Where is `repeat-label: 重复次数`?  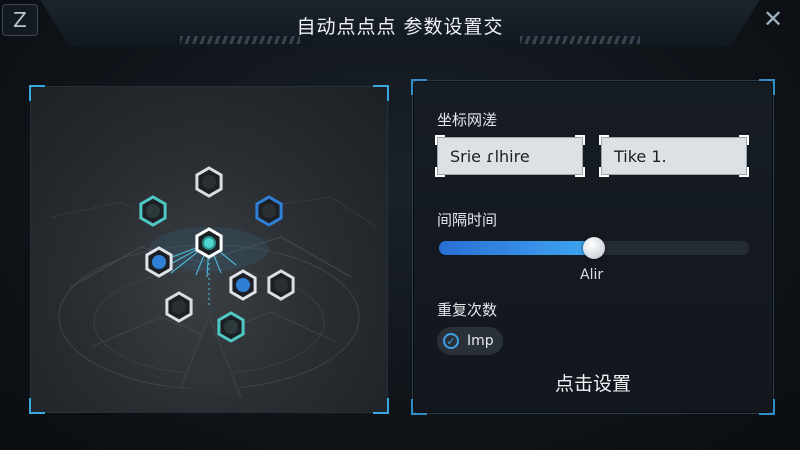 repeat-label: 重复次数 is located at coordinates (467, 310).